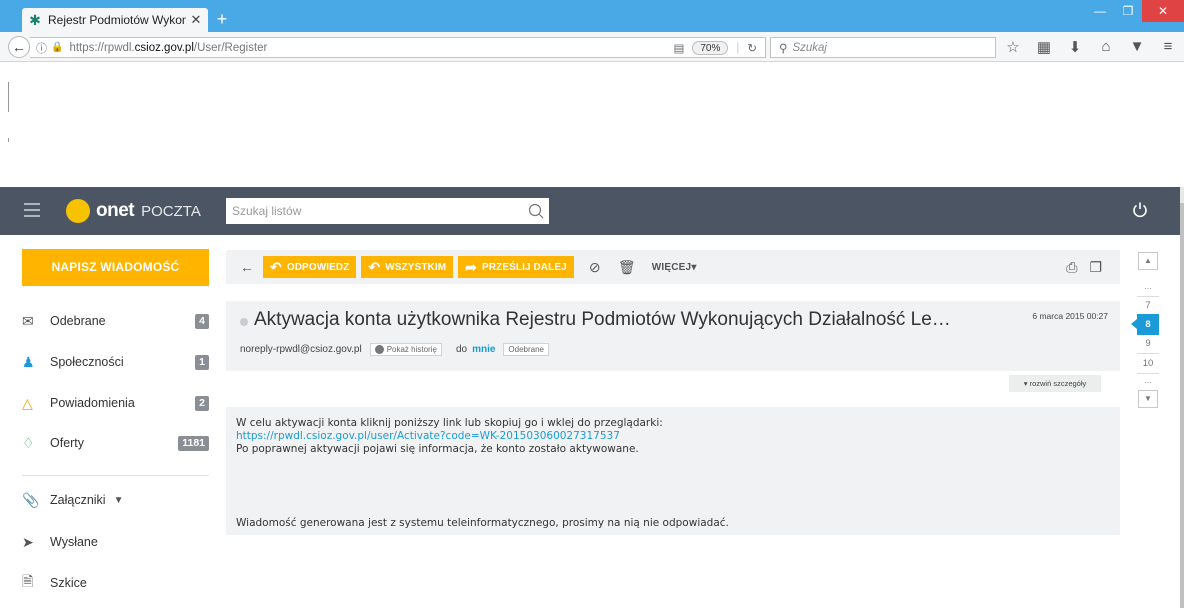 The image size is (1184, 608). What do you see at coordinates (536, 211) in the screenshot?
I see `search-icon` at bounding box center [536, 211].